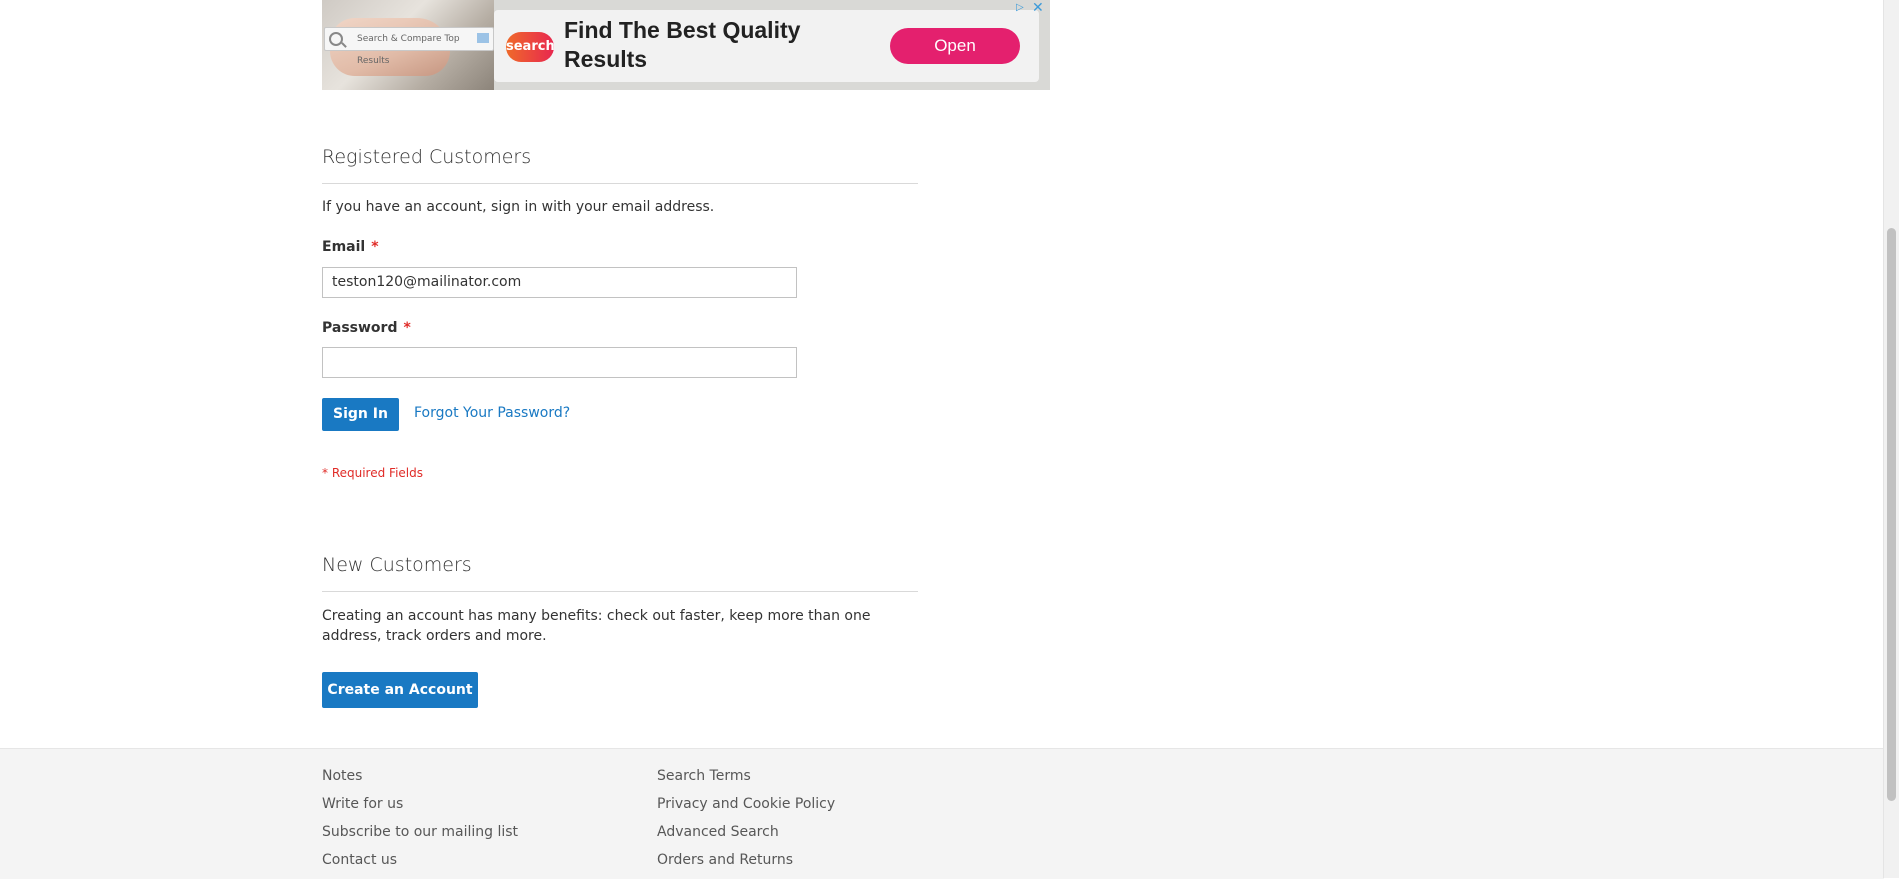  What do you see at coordinates (372, 473) in the screenshot?
I see `required-fields-note: * Required Fields` at bounding box center [372, 473].